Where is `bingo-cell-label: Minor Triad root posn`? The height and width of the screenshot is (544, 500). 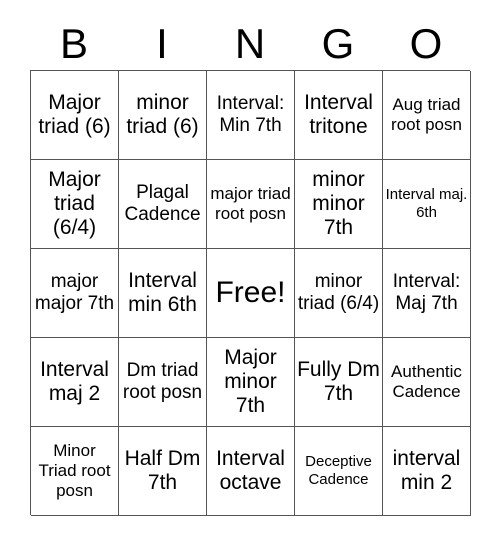
bingo-cell-label: Minor Triad root posn is located at coordinates (74, 470).